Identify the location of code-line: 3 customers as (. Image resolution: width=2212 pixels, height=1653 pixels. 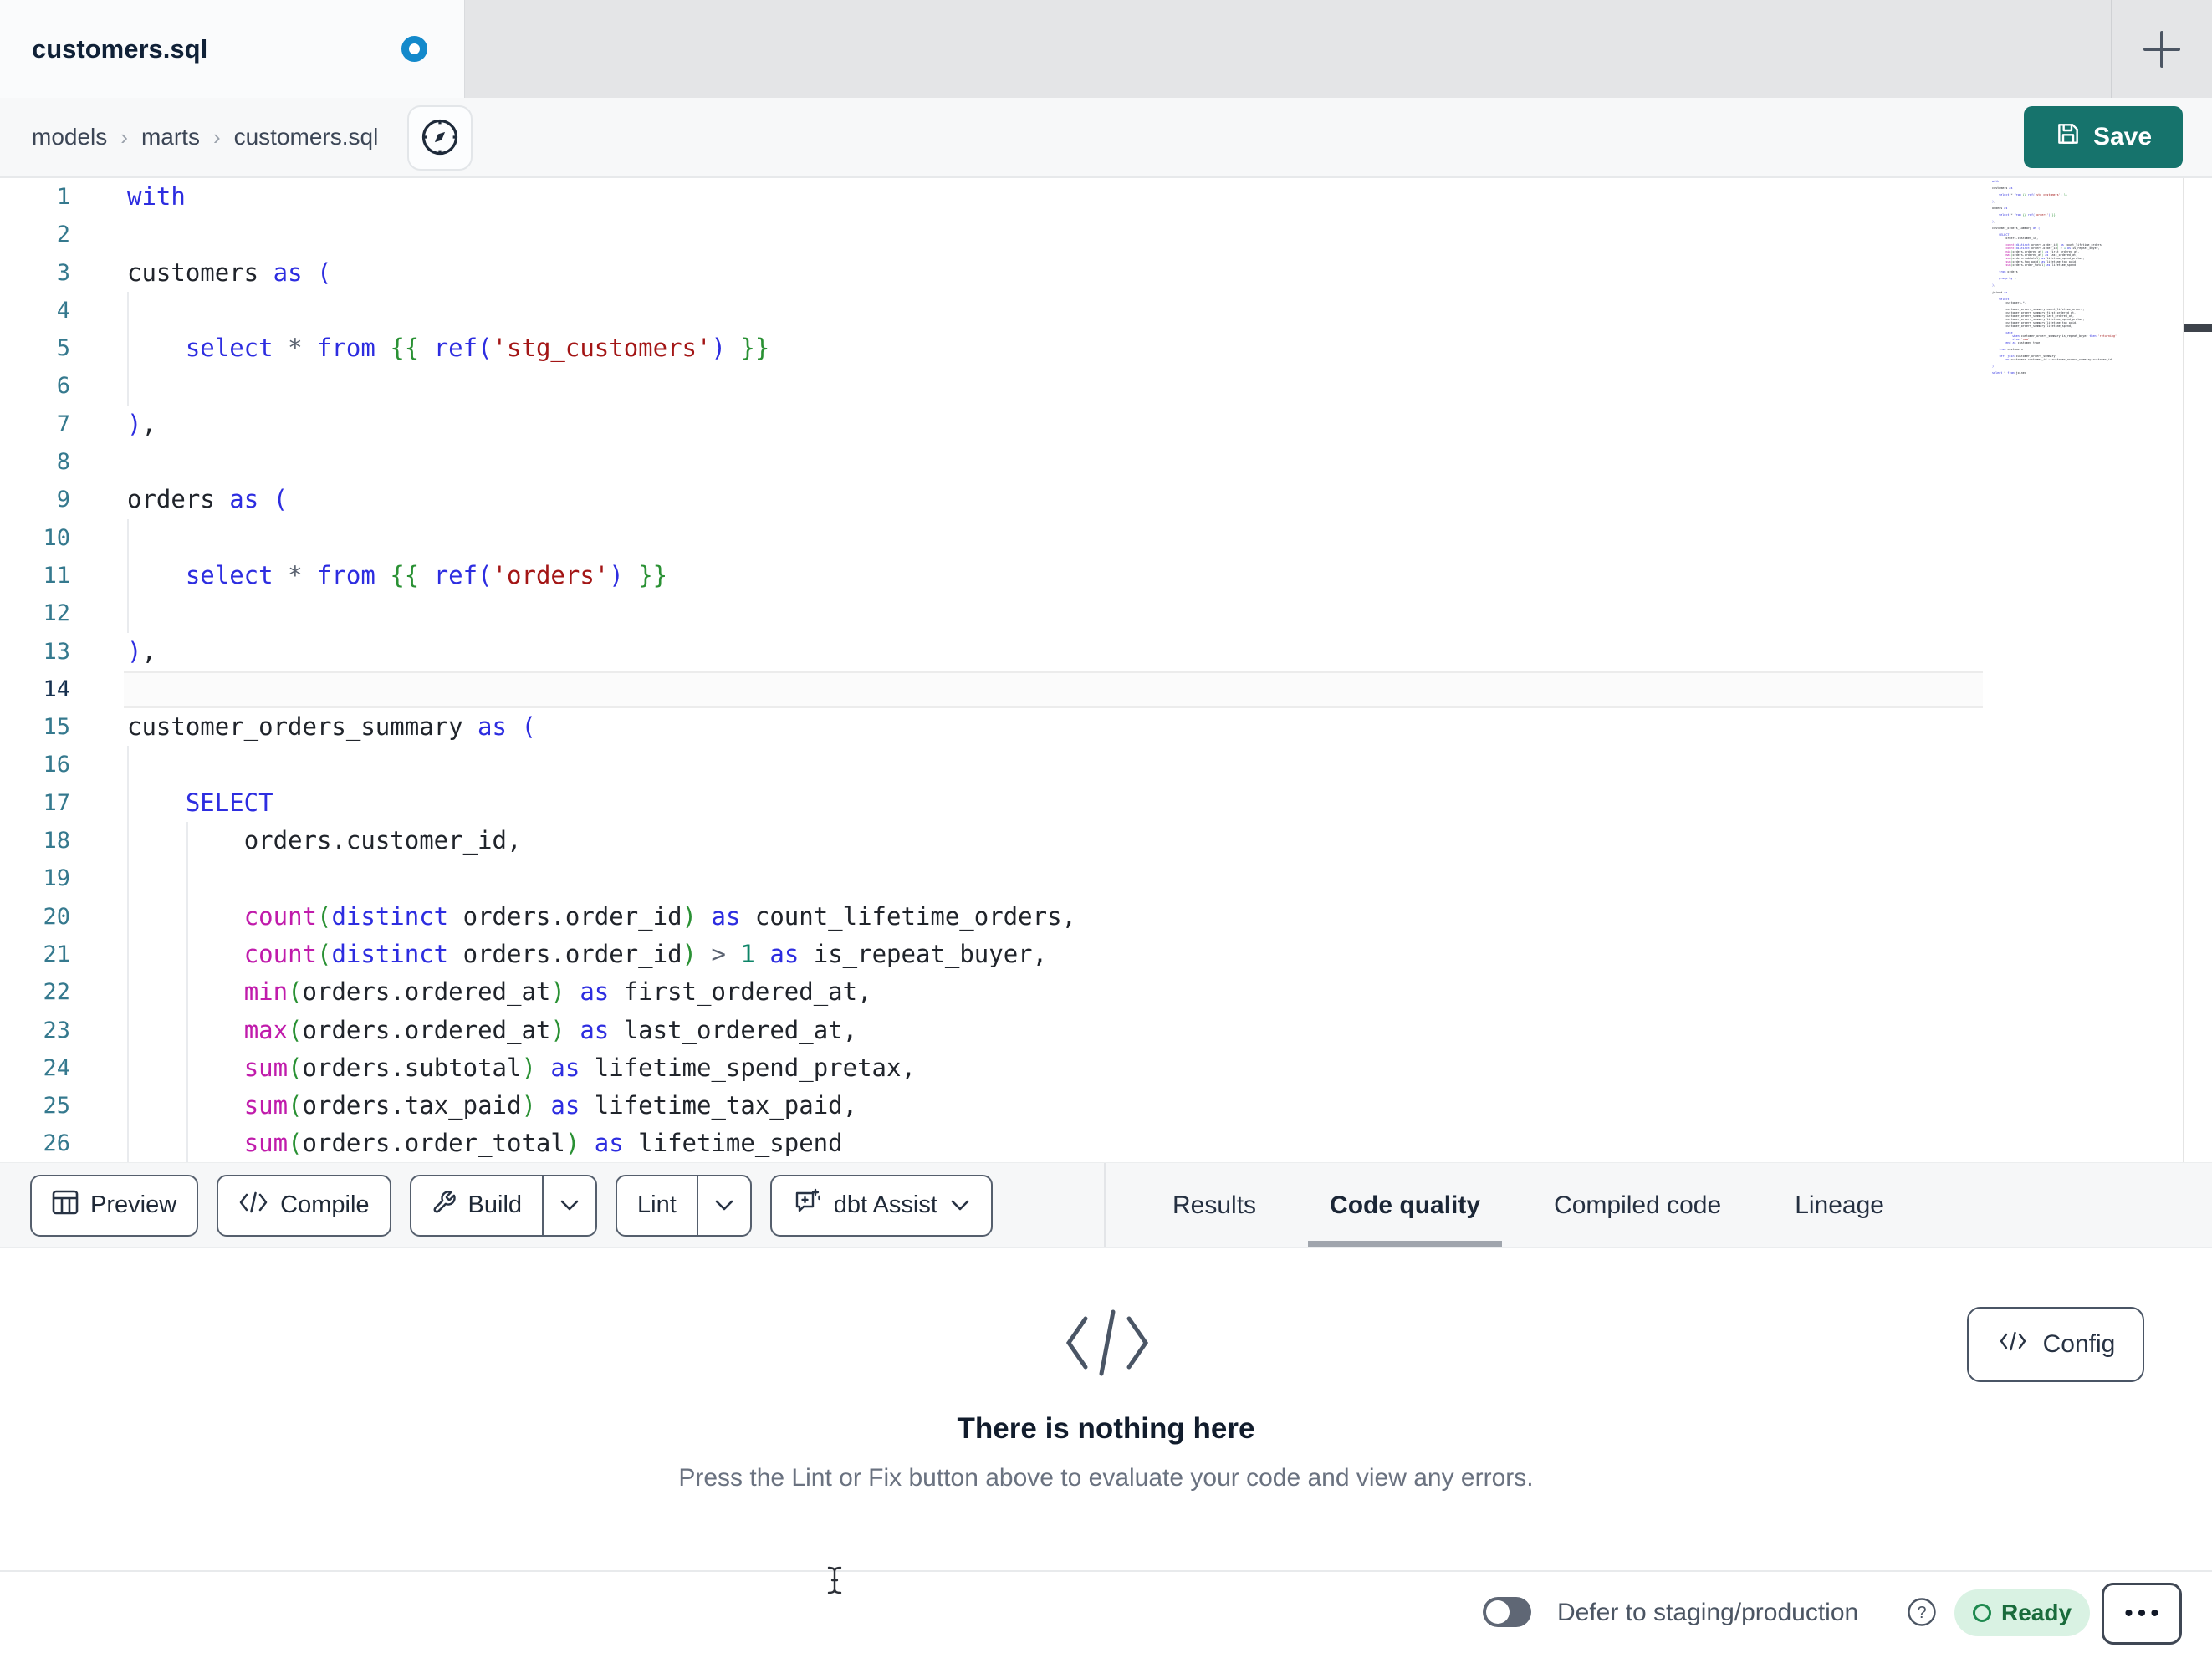
(1106, 273).